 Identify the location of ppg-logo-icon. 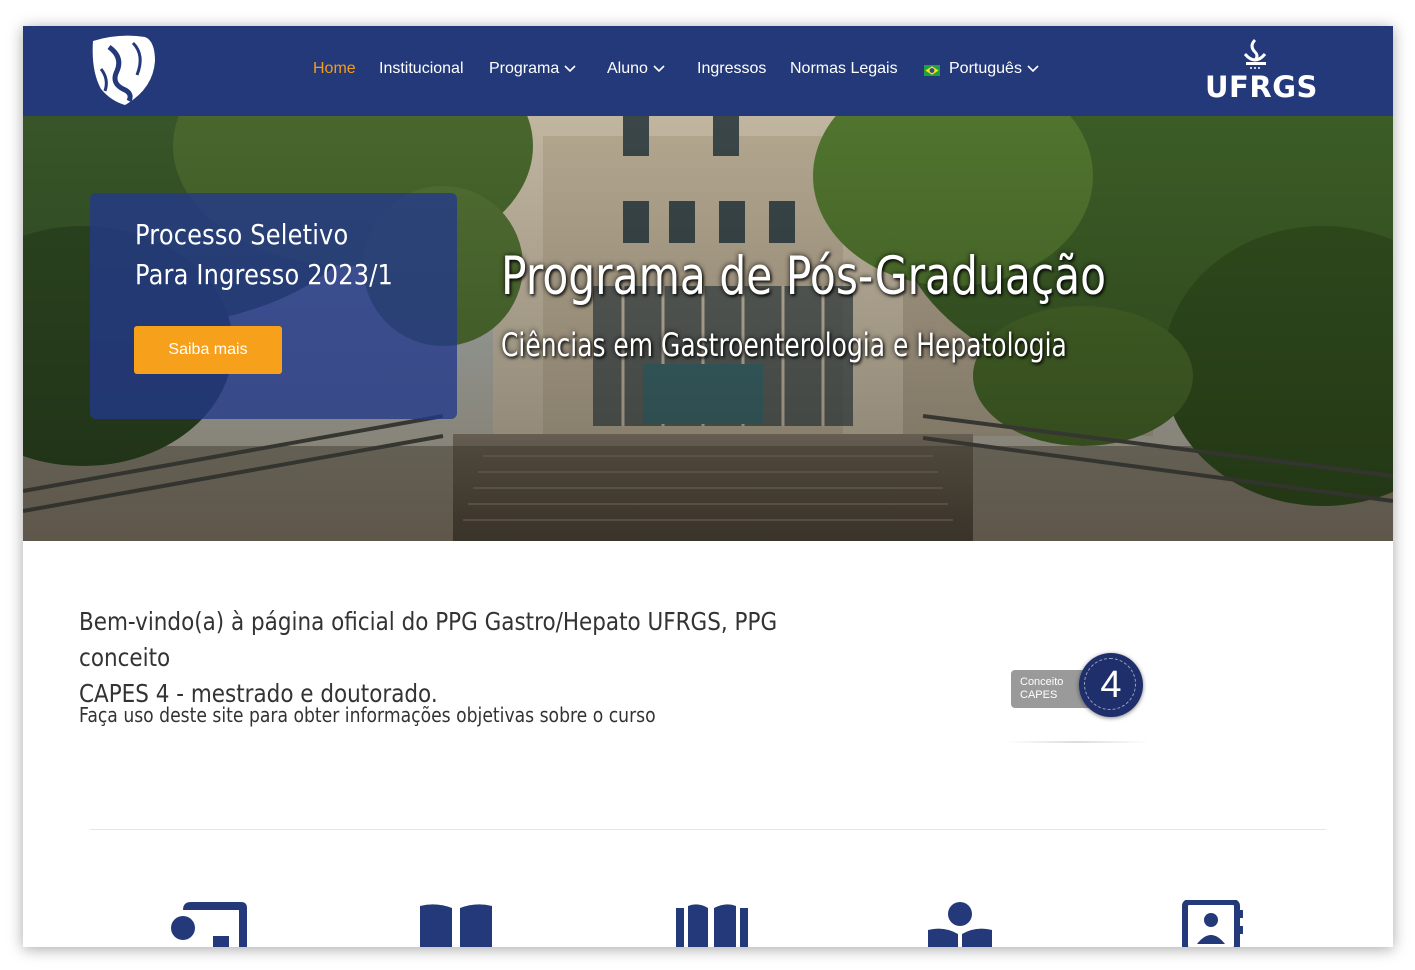
(123, 70).